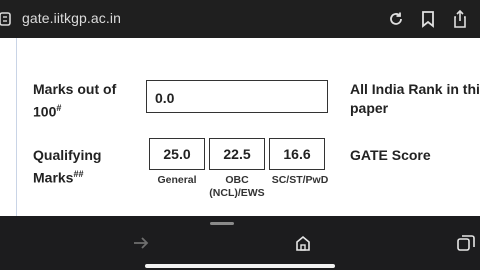 The height and width of the screenshot is (270, 480). Describe the element at coordinates (71, 18) in the screenshot. I see `address-bar-url: gate.iitkgp.ac.in` at that location.